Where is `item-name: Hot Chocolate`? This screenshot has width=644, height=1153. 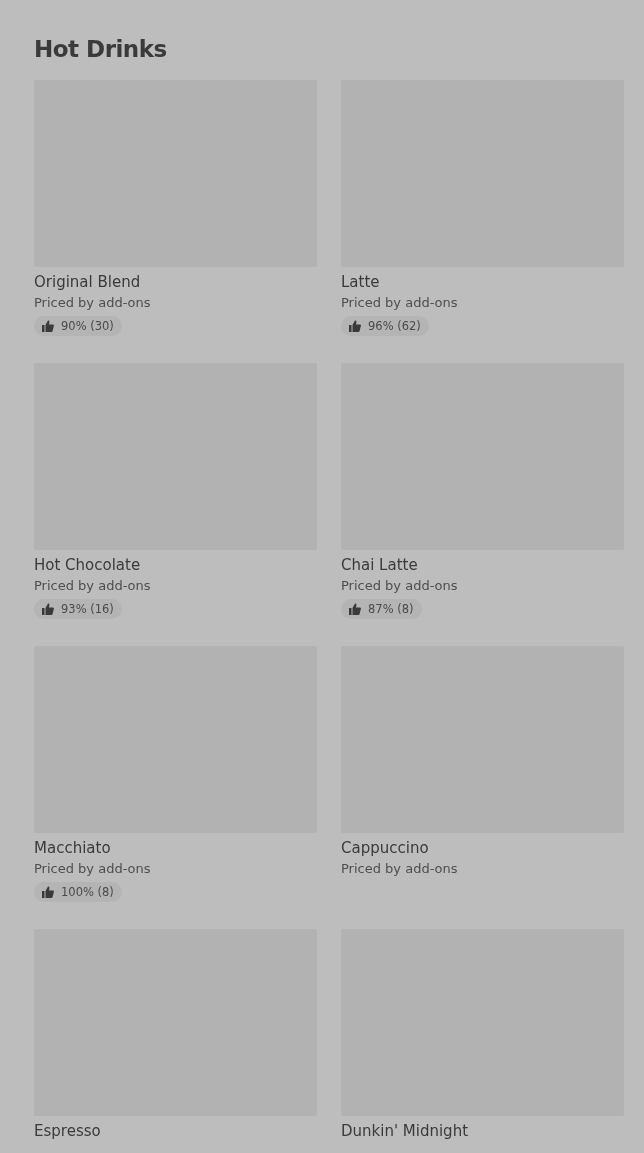 item-name: Hot Chocolate is located at coordinates (87, 565).